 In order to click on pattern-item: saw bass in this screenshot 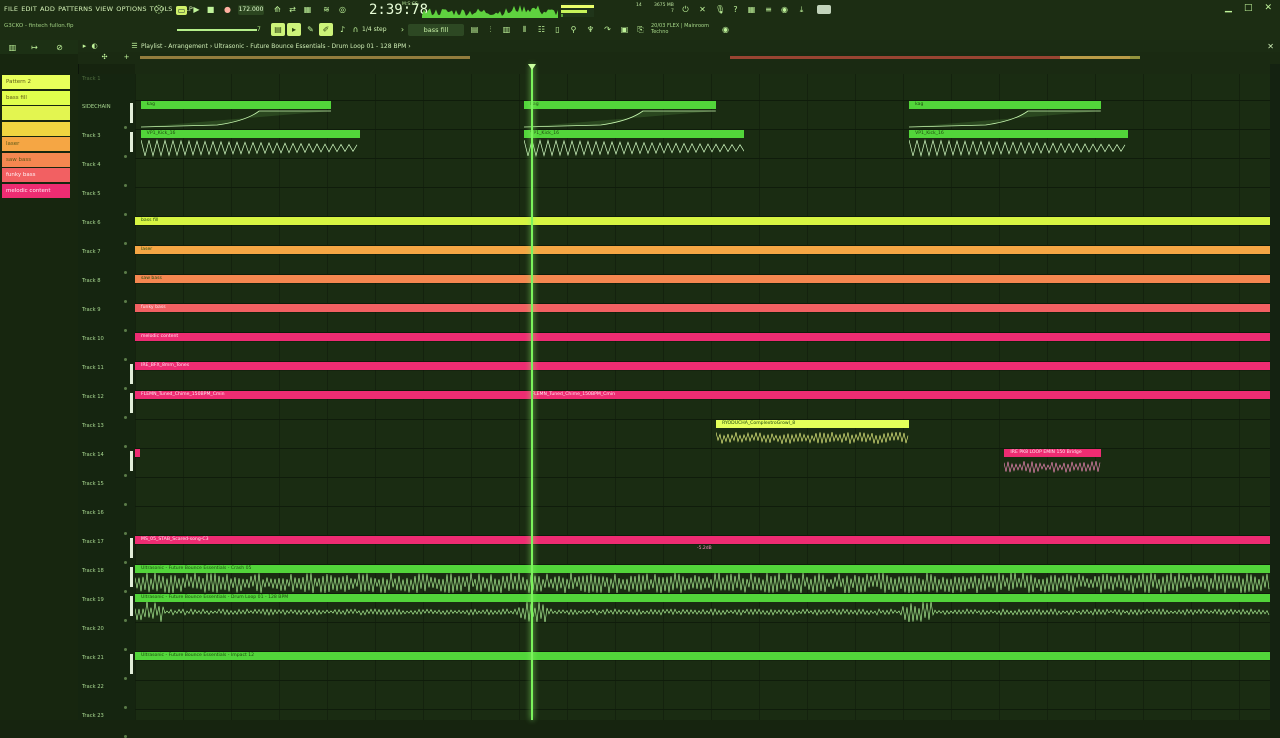, I will do `click(36, 159)`.